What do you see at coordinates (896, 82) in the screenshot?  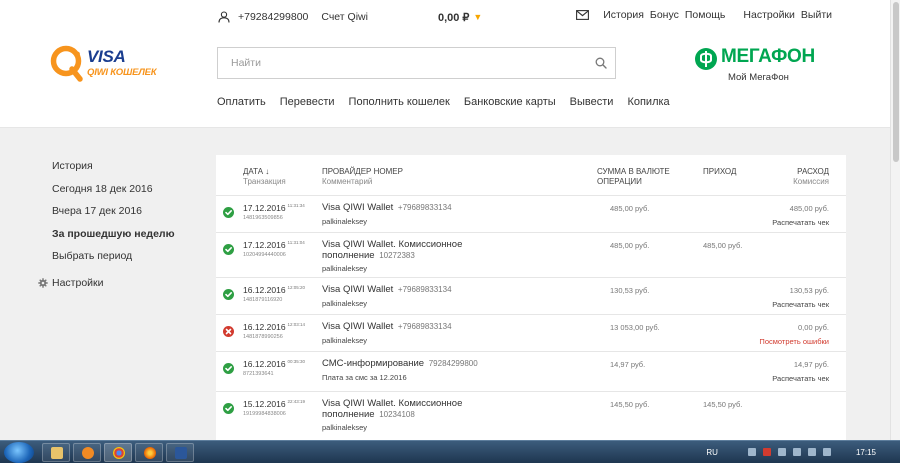 I see `scrollbar-thumb` at bounding box center [896, 82].